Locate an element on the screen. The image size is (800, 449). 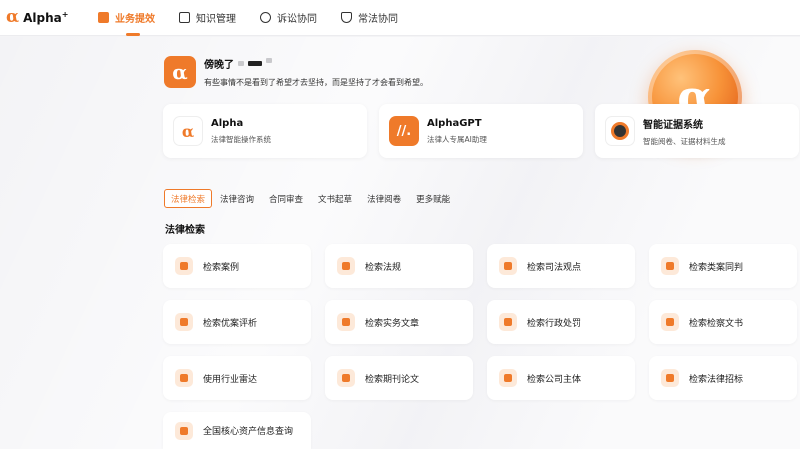
feature-search-procuratorate-docs: 检索检察文书 is located at coordinates (723, 322).